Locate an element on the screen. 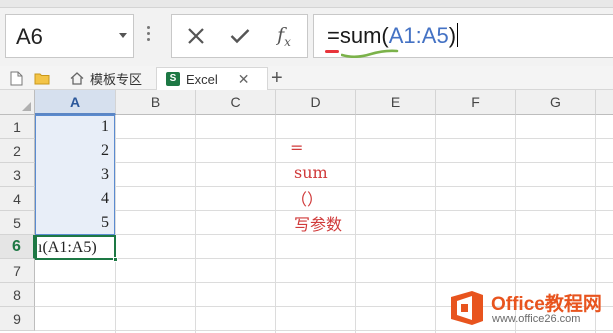 The height and width of the screenshot is (333, 613). annotation-write-params: 写参数 is located at coordinates (318, 224).